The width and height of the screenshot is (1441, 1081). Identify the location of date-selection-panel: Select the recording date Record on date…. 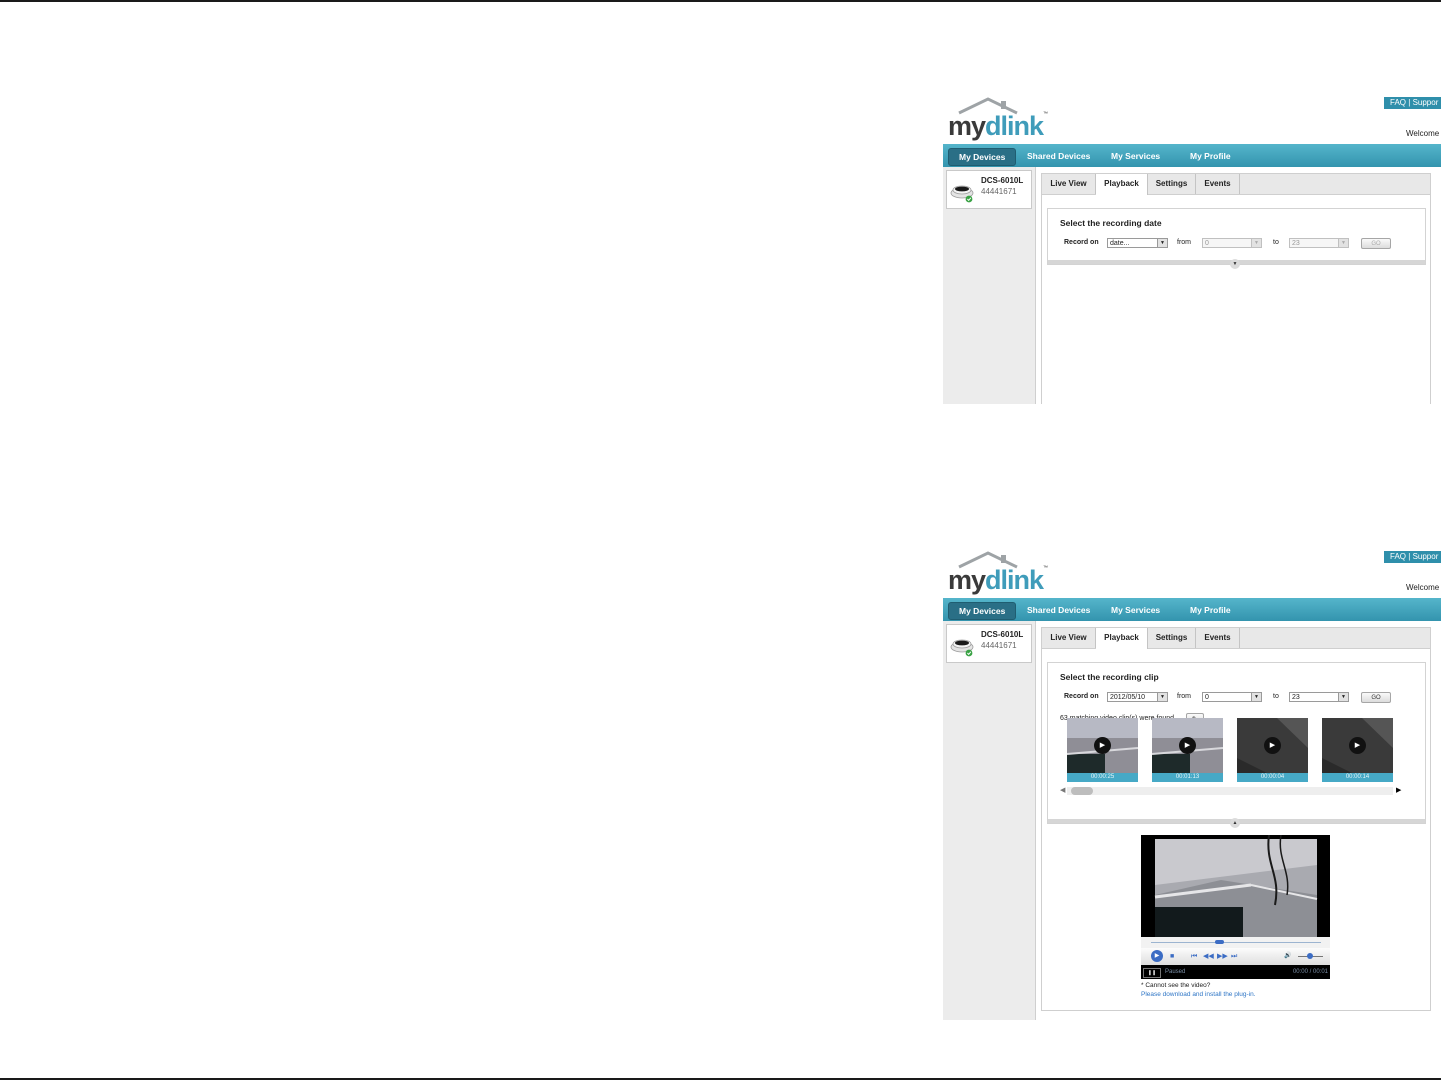
(1236, 238).